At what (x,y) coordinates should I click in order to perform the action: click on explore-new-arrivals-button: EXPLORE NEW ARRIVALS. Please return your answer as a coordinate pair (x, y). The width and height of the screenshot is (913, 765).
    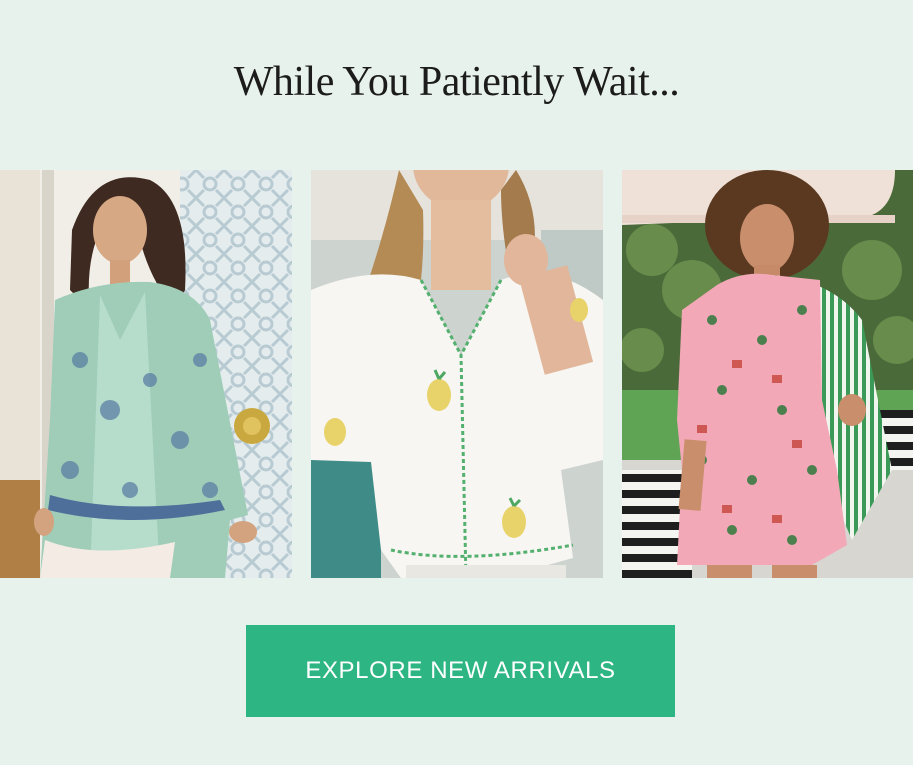
    Looking at the image, I should click on (460, 671).